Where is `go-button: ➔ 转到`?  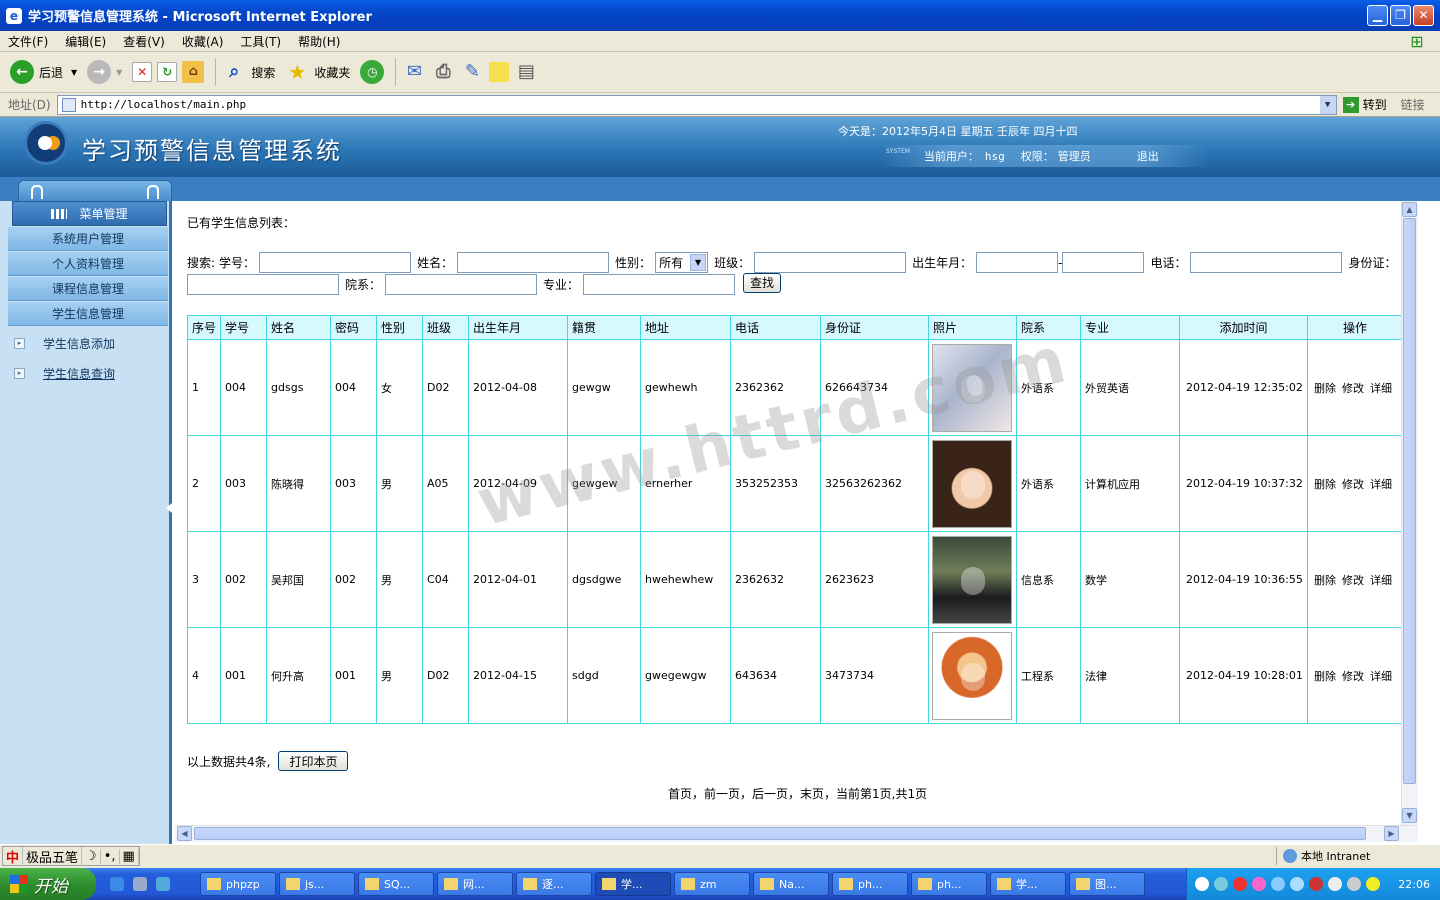
go-button: ➔ 转到 is located at coordinates (1364, 104).